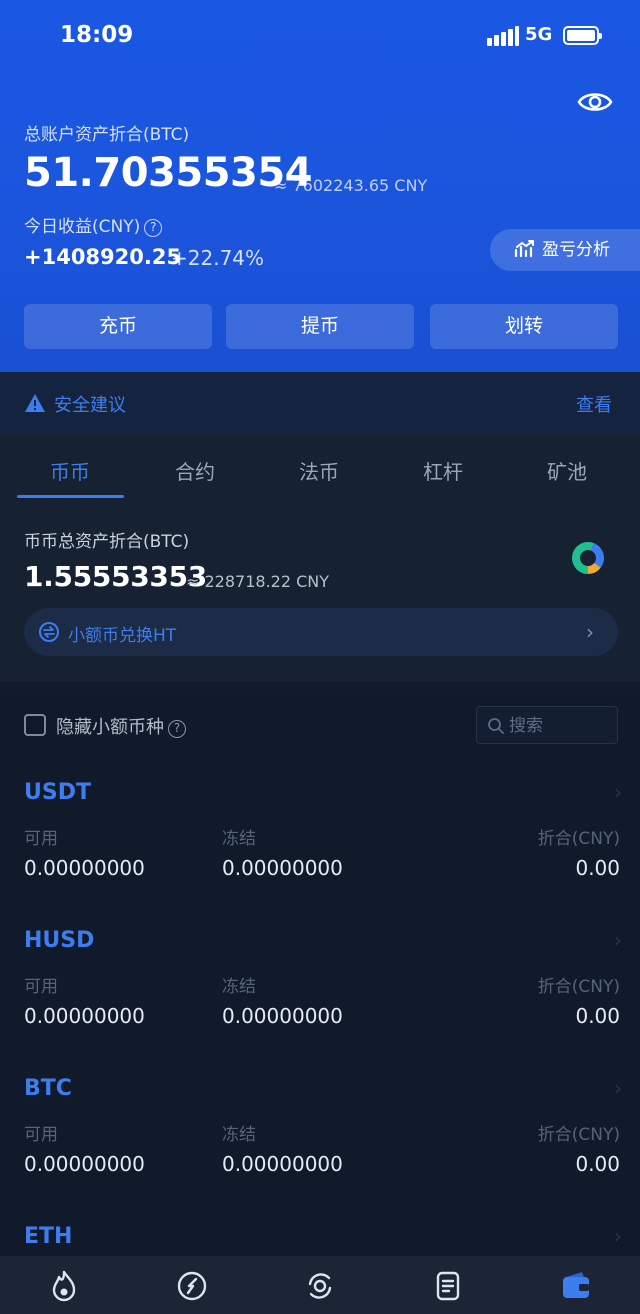  I want to click on nav-orders, so click(448, 1291).